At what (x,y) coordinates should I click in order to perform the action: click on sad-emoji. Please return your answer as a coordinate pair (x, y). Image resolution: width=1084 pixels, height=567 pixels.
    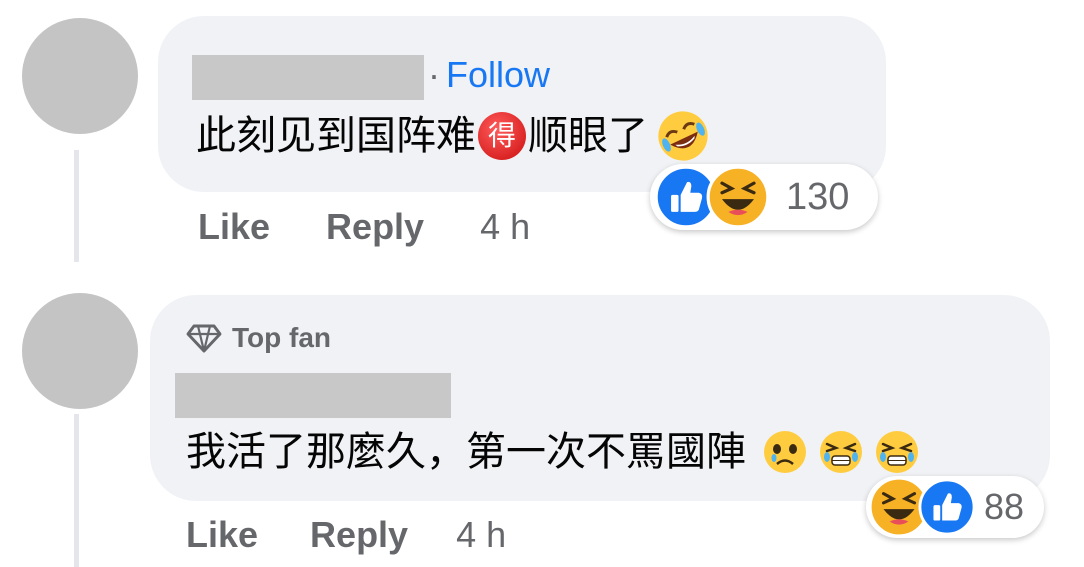
    Looking at the image, I should click on (785, 452).